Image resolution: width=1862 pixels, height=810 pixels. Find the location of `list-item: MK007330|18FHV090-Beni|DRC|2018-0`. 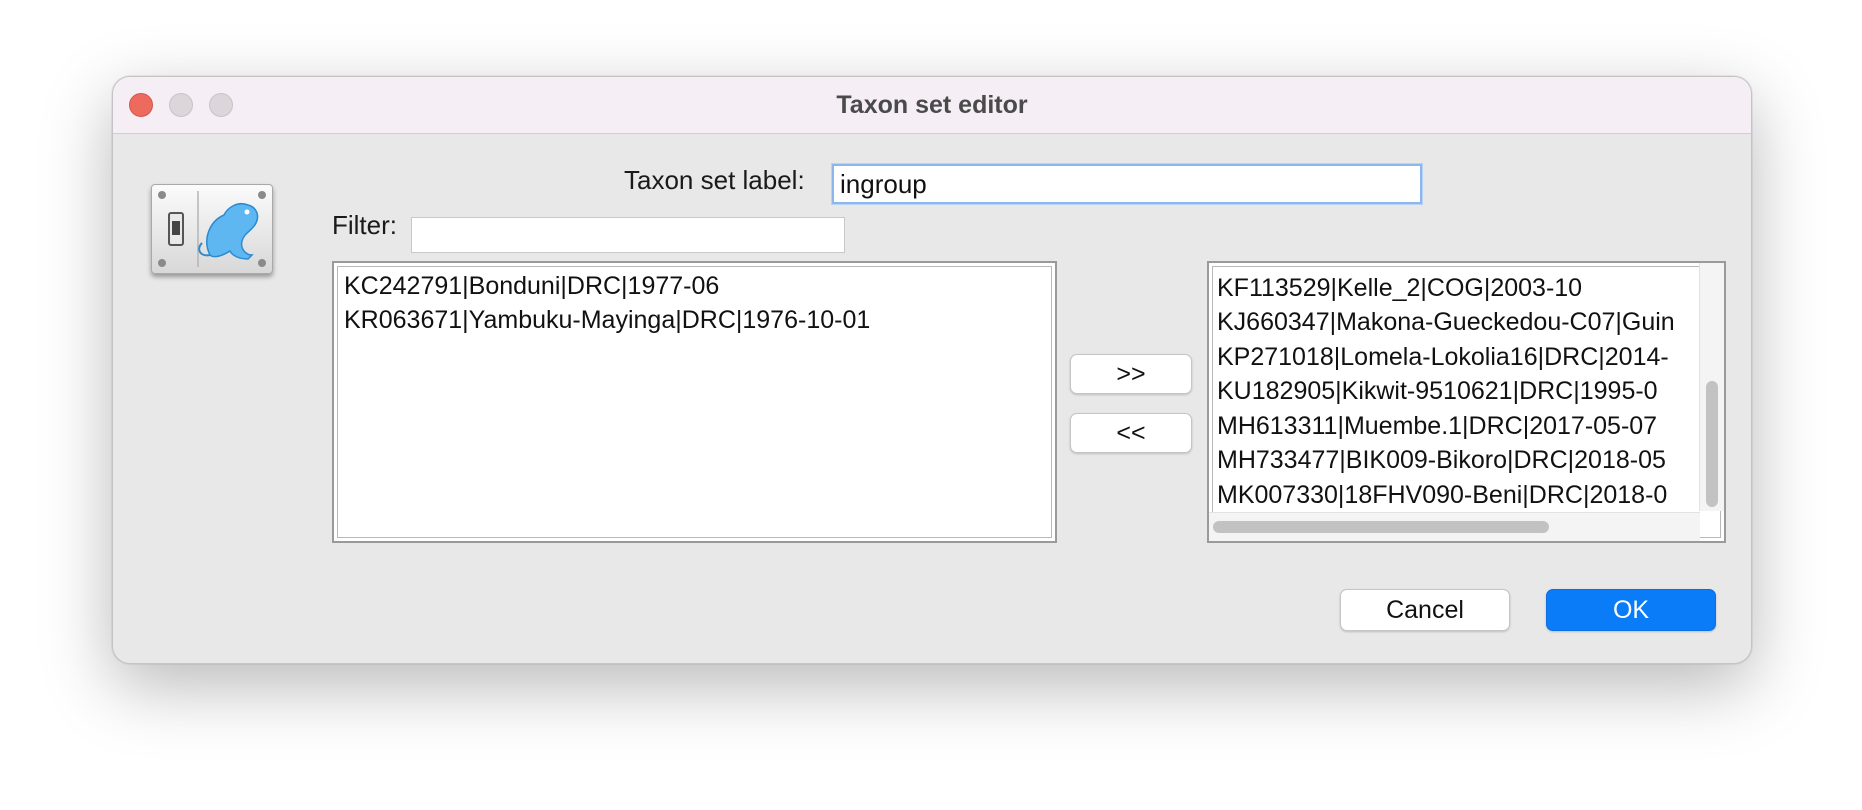

list-item: MK007330|18FHV090-Beni|DRC|2018-0 is located at coordinates (1442, 495).